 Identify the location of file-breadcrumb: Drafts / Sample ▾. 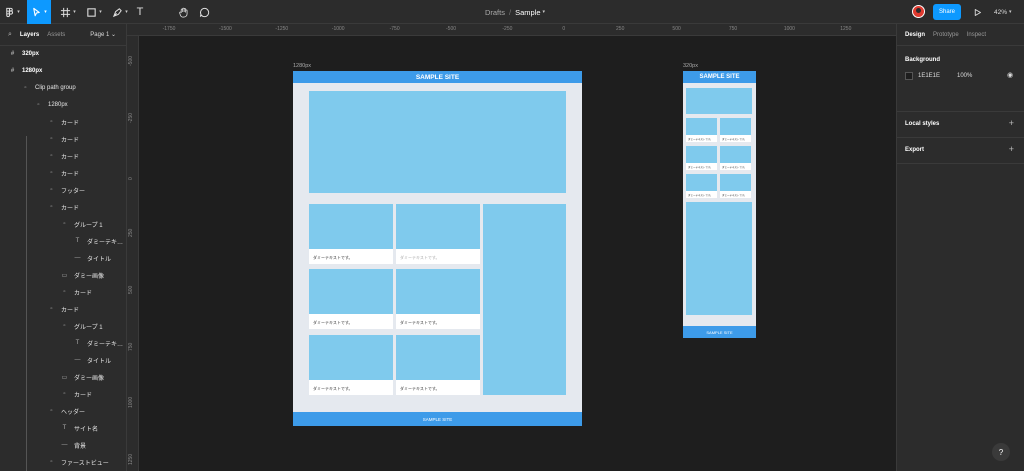
(515, 12).